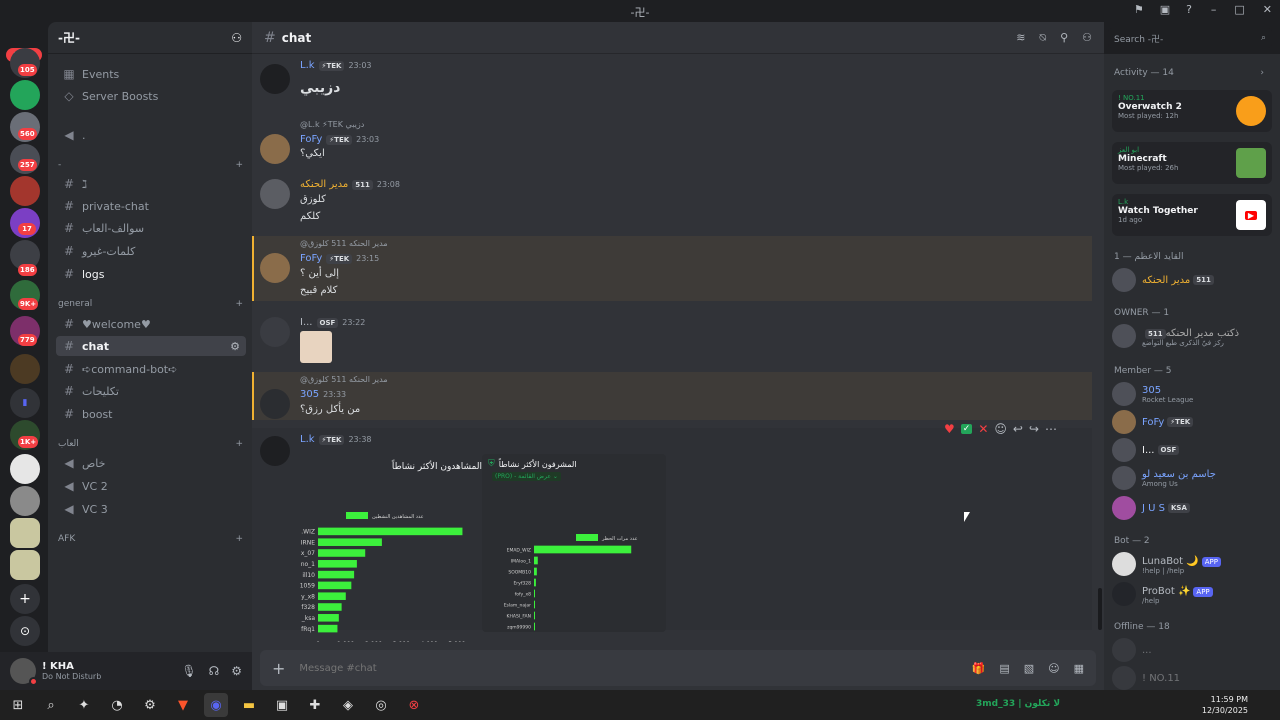  What do you see at coordinates (183, 705) in the screenshot?
I see `brave-icon: ▼` at bounding box center [183, 705].